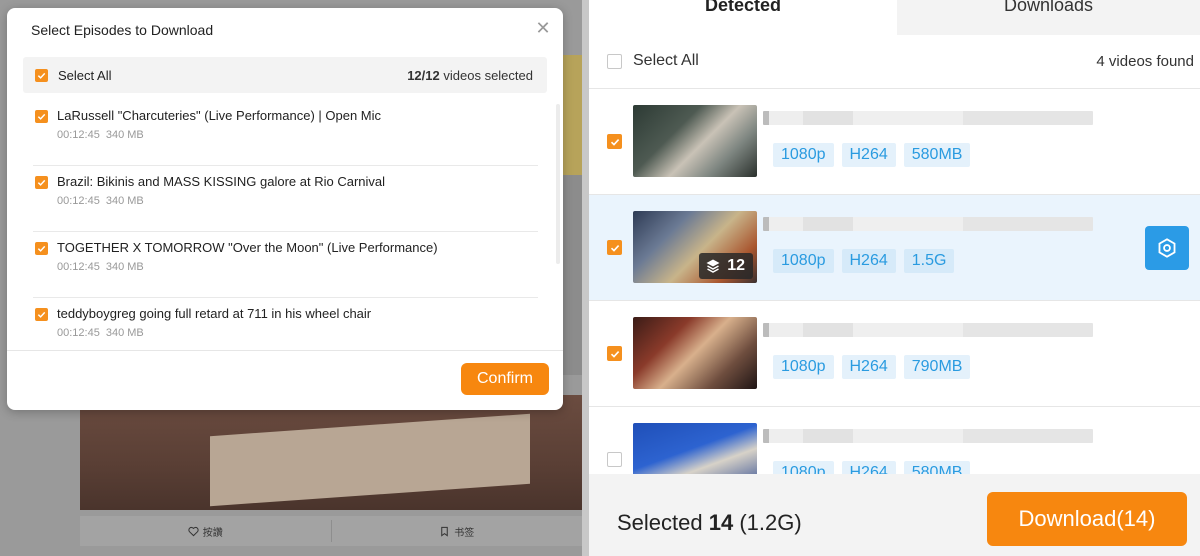 This screenshot has height=556, width=1200. What do you see at coordinates (894, 354) in the screenshot?
I see `video-row: 1080p H264 790MB` at bounding box center [894, 354].